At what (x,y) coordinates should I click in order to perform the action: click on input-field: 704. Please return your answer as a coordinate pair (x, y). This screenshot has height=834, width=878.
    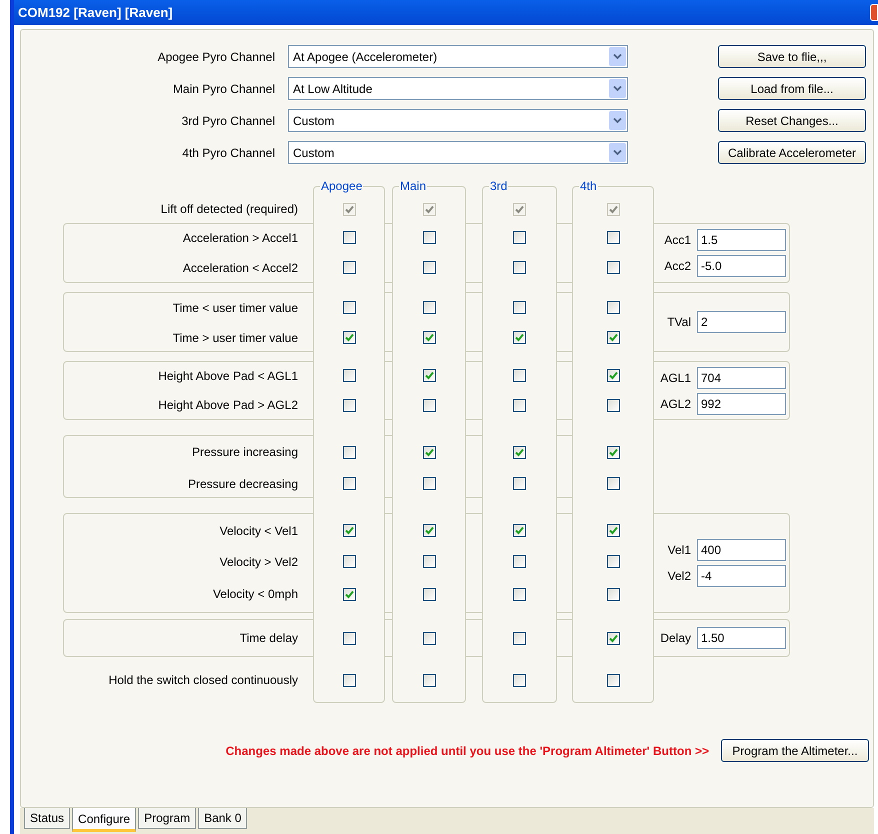
    Looking at the image, I should click on (741, 377).